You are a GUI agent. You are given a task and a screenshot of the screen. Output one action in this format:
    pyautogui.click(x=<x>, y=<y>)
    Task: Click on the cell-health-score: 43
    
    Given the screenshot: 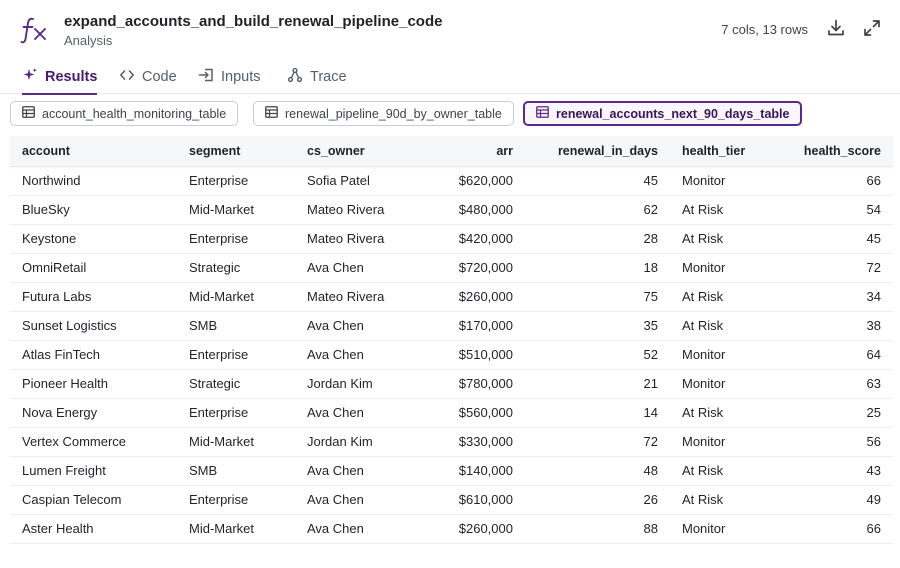 What is the action you would take?
    pyautogui.click(x=827, y=471)
    